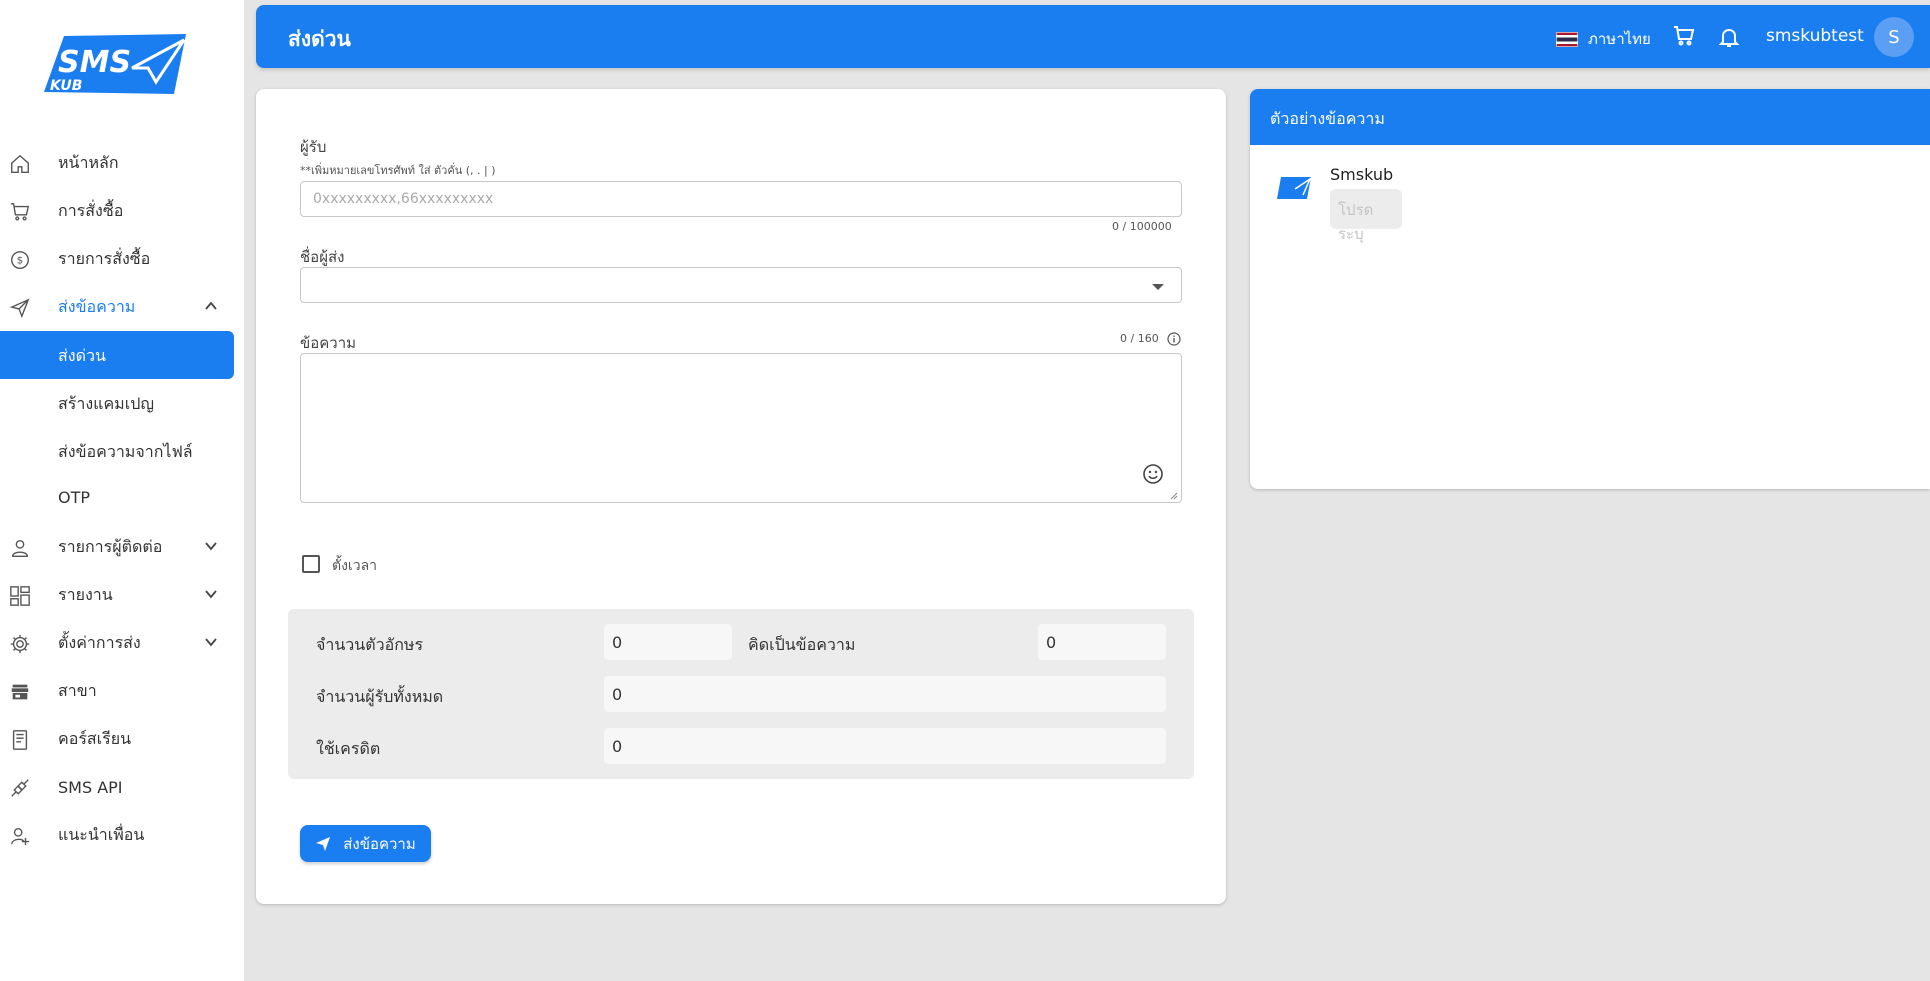 The height and width of the screenshot is (981, 1930). What do you see at coordinates (1619, 39) in the screenshot?
I see `language-label: ภาษาไทย` at bounding box center [1619, 39].